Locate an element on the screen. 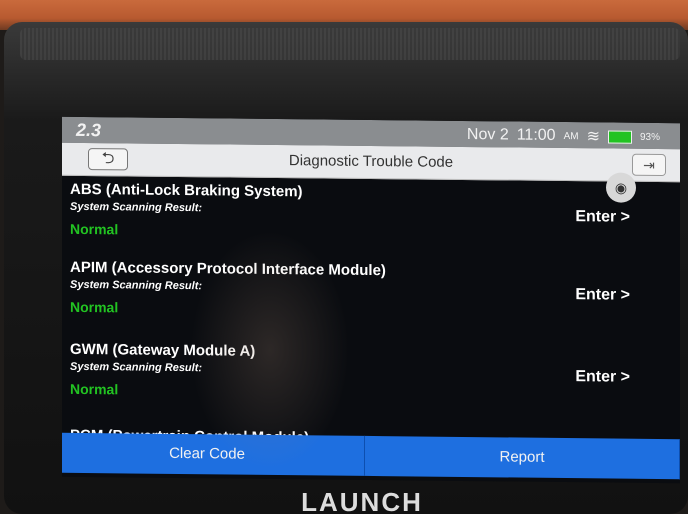  status-indicators: Nov 2 11:00 AM ≋ 93% is located at coordinates (563, 136).